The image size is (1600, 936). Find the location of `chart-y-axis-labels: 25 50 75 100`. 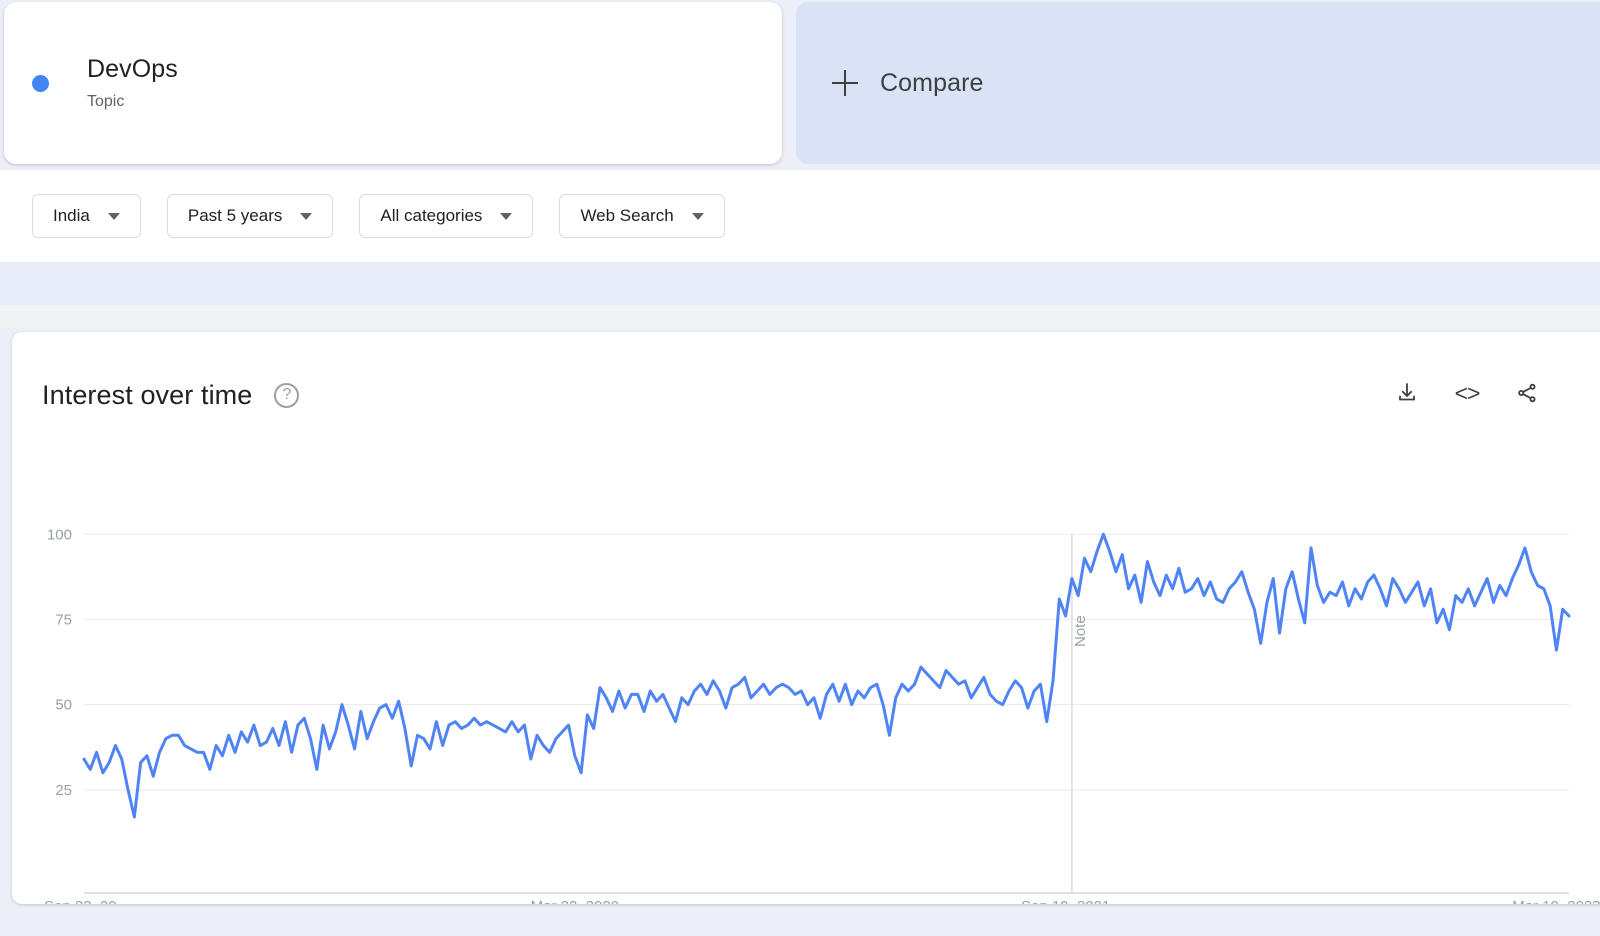

chart-y-axis-labels: 25 50 75 100 is located at coordinates (59, 662).